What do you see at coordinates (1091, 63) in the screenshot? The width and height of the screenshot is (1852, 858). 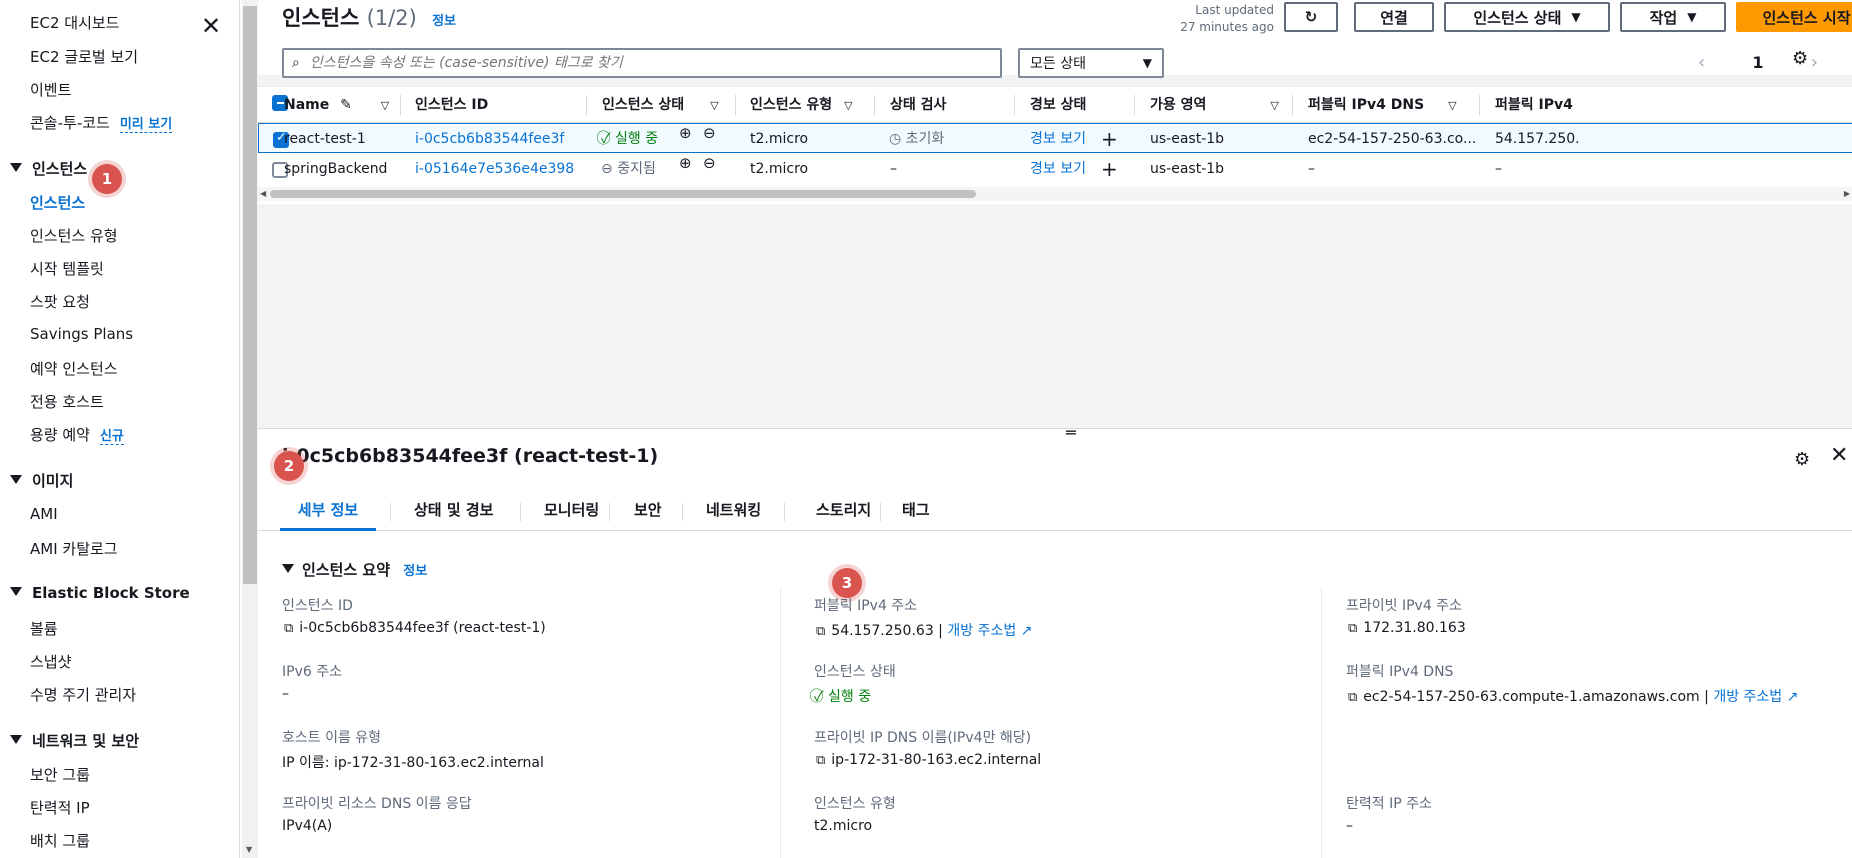 I see `state-filter-select: 모든 상태 ▼` at bounding box center [1091, 63].